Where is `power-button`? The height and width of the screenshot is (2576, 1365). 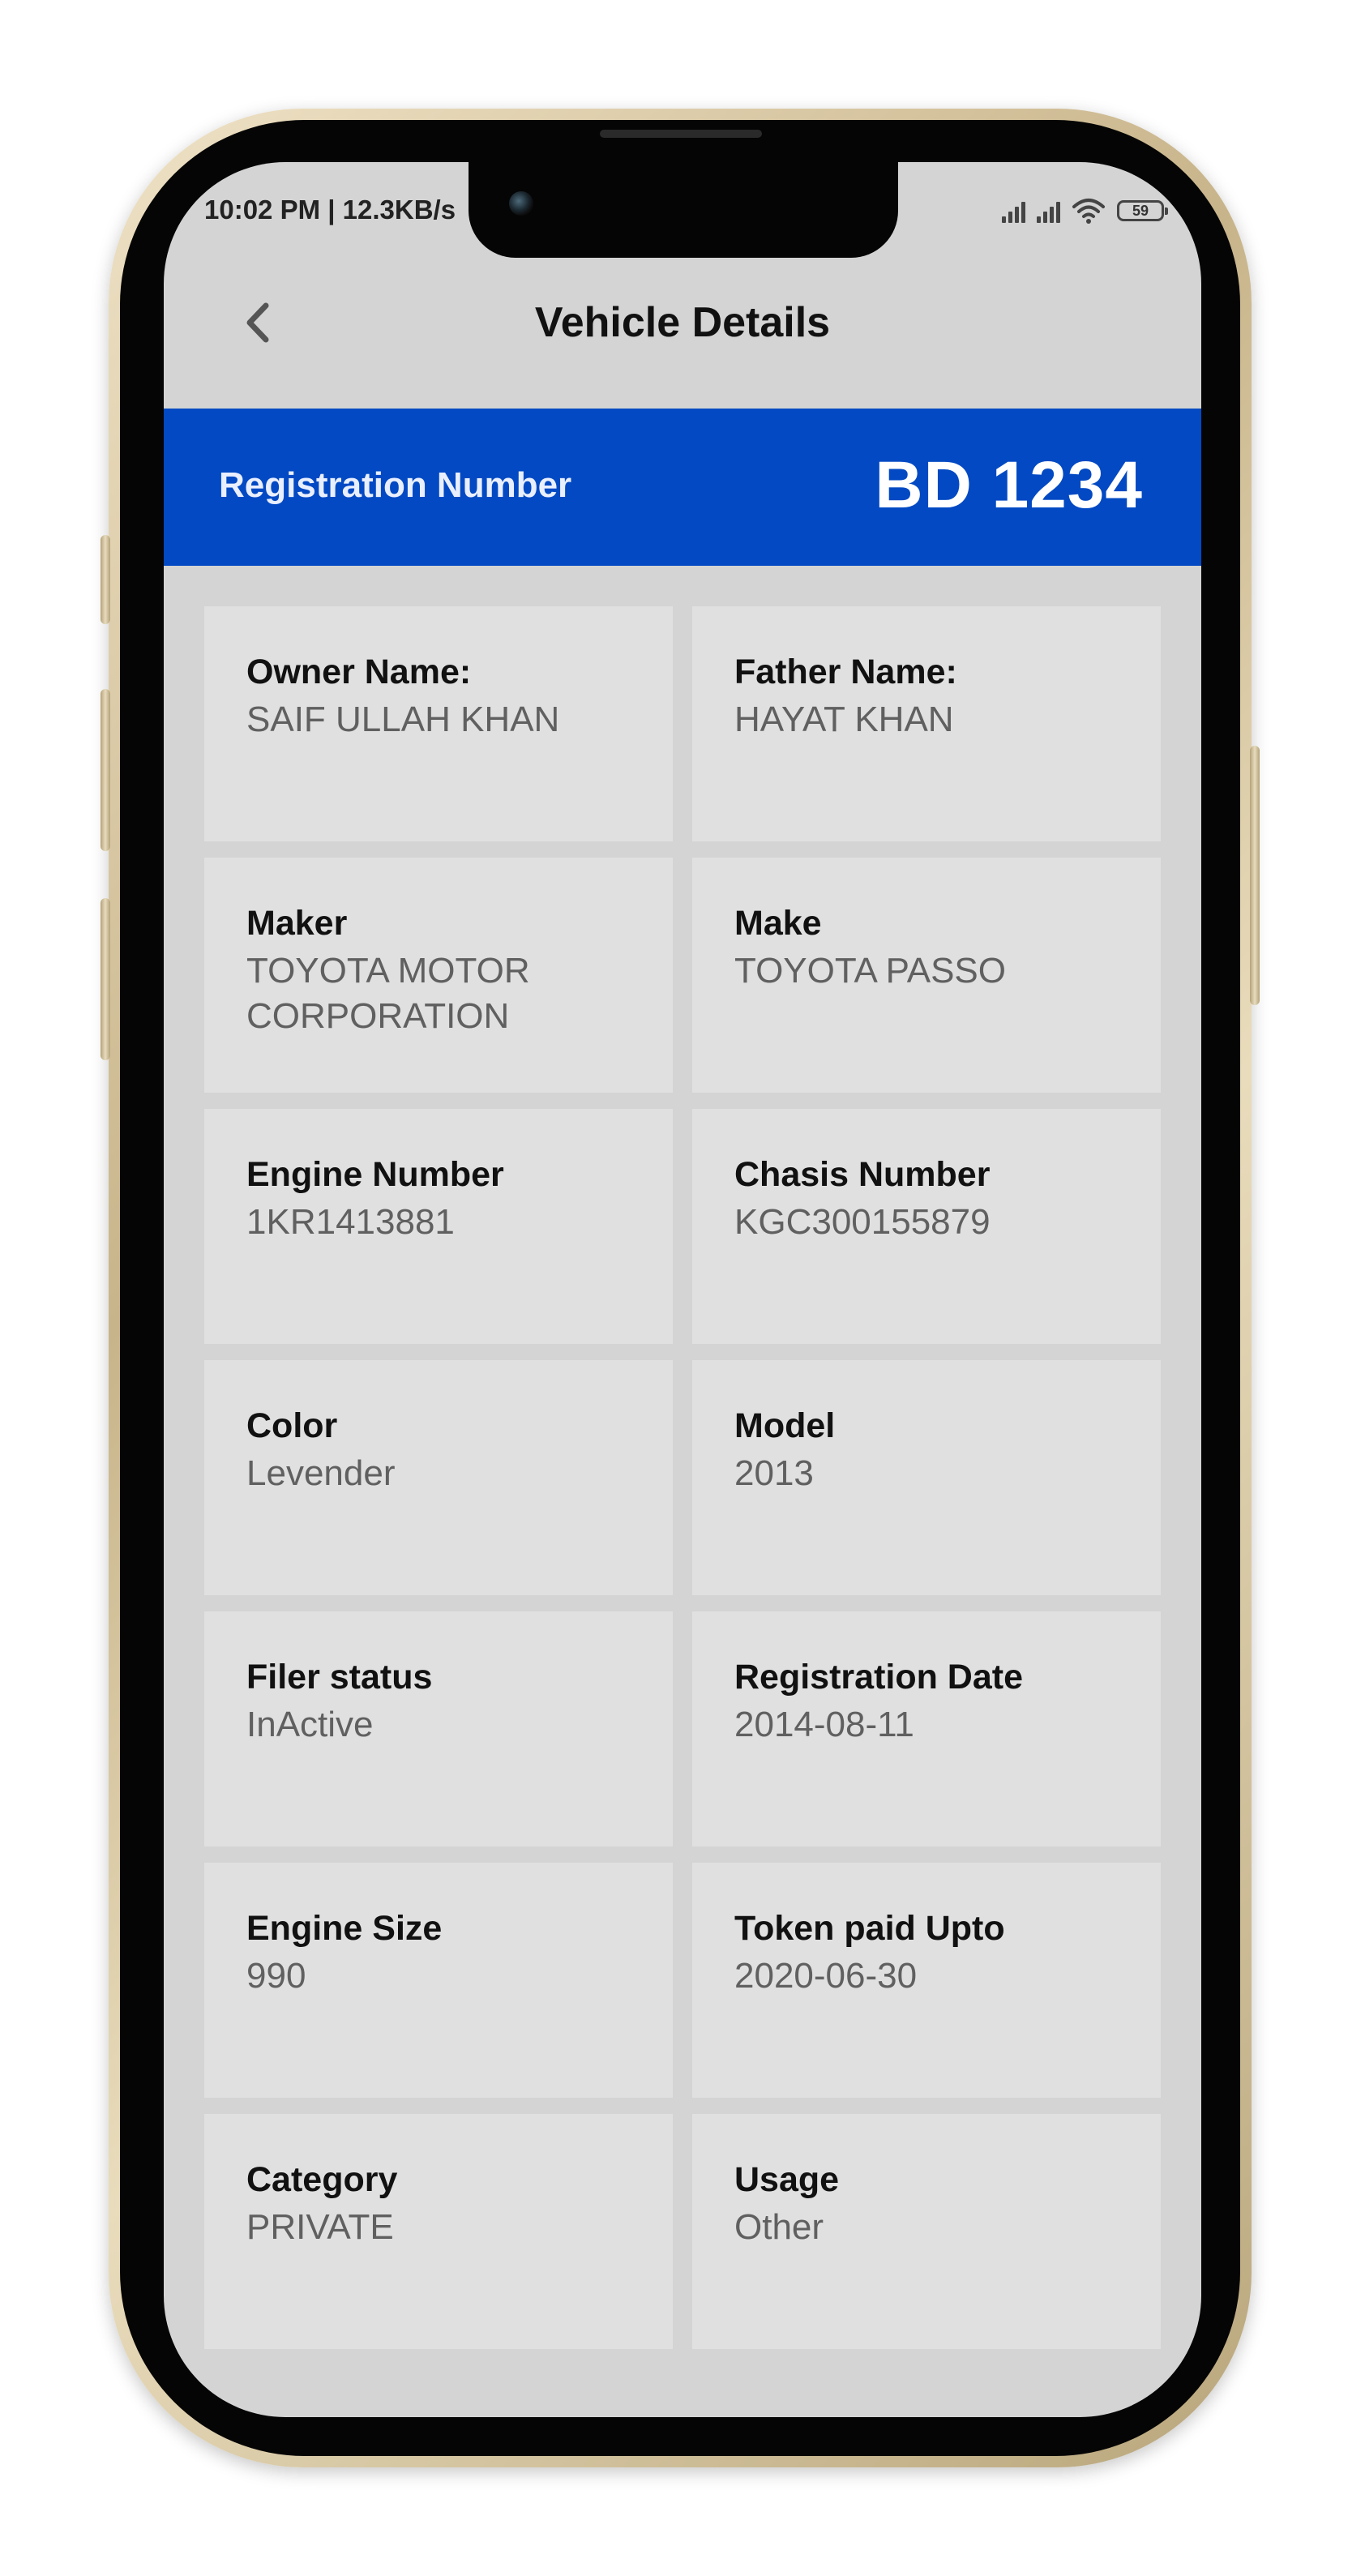 power-button is located at coordinates (1255, 876).